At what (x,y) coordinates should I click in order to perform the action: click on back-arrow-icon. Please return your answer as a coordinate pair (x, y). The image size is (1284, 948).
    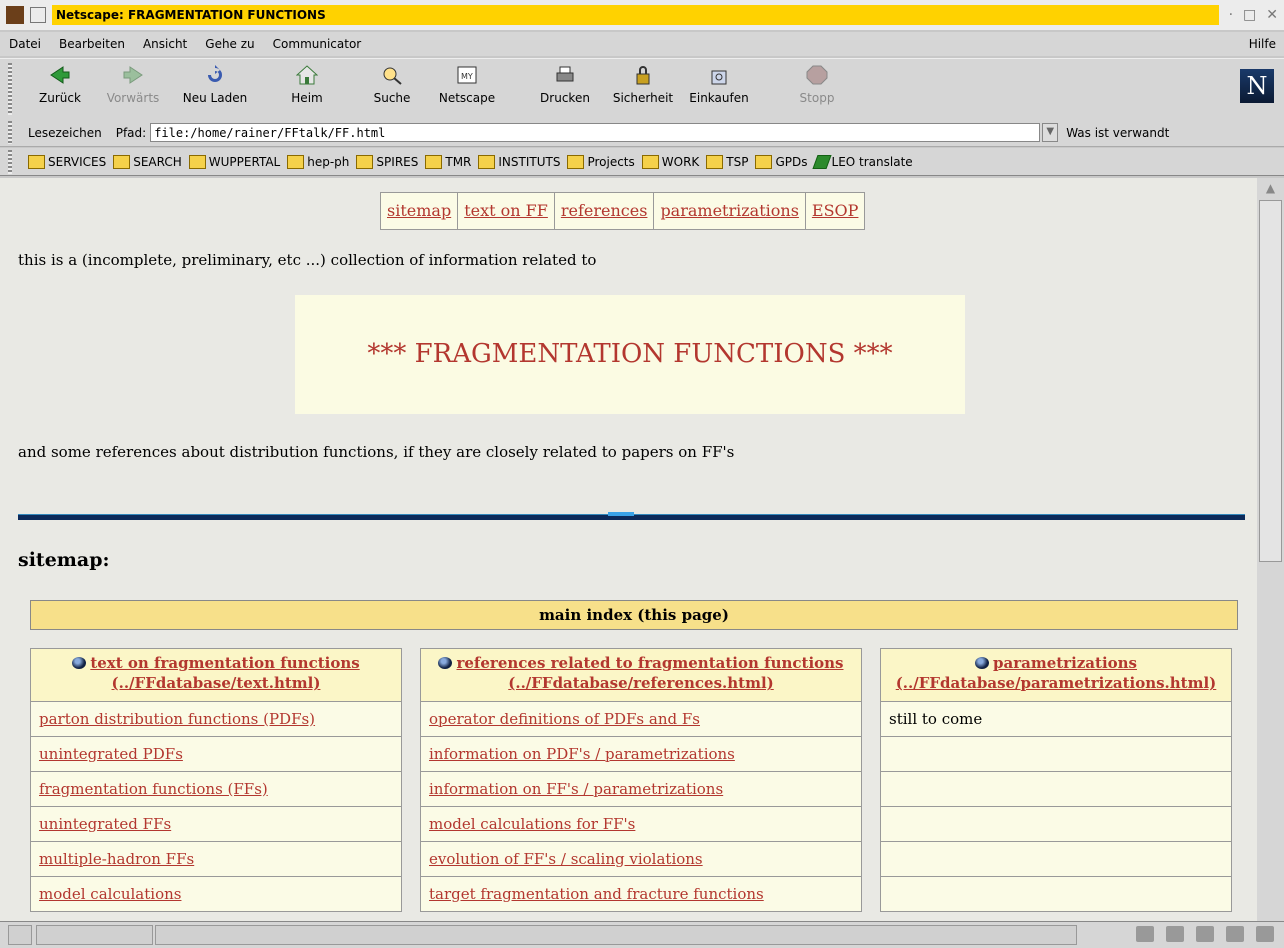
    Looking at the image, I should click on (60, 75).